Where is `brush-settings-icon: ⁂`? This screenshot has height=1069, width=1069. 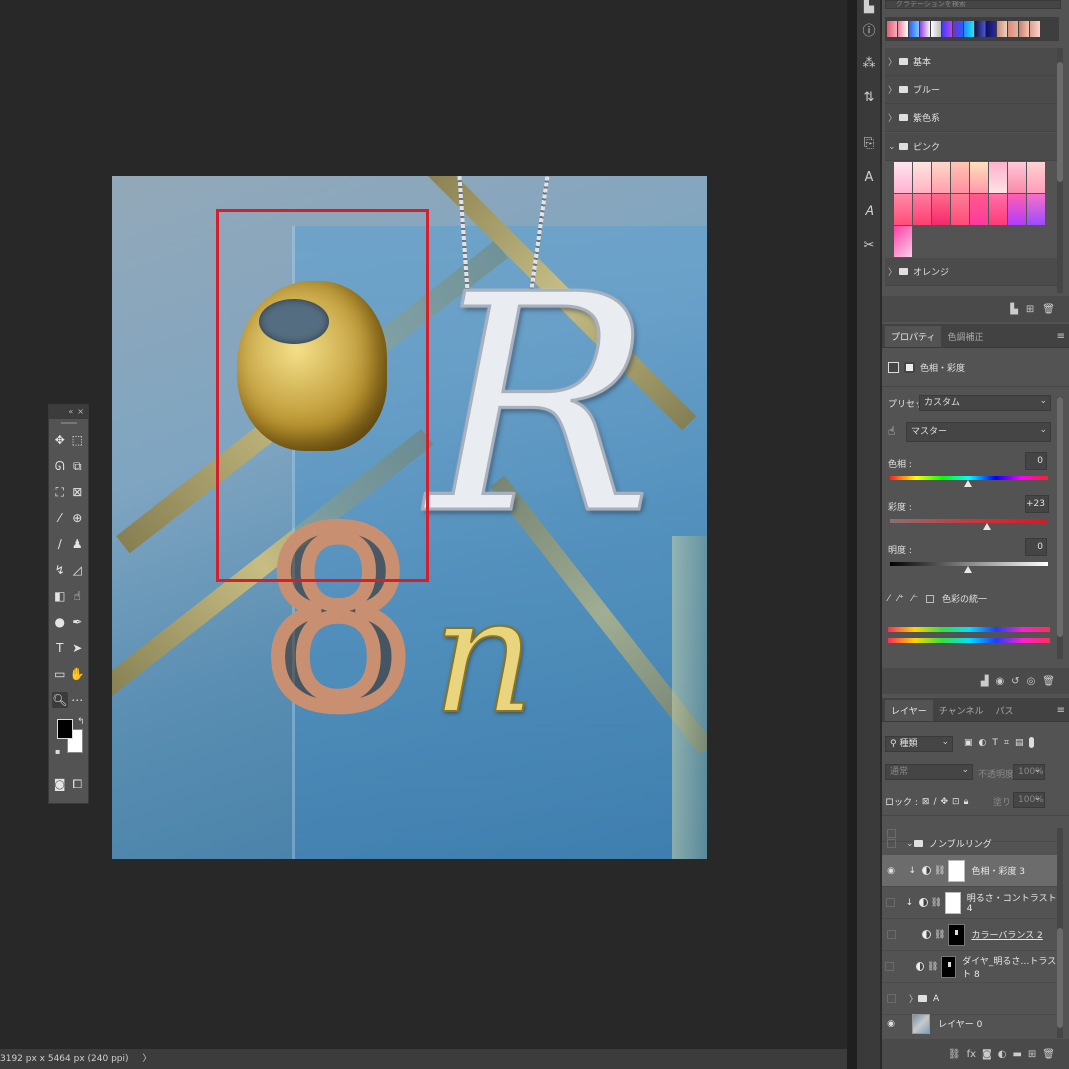
brush-settings-icon: ⁂ is located at coordinates (869, 63).